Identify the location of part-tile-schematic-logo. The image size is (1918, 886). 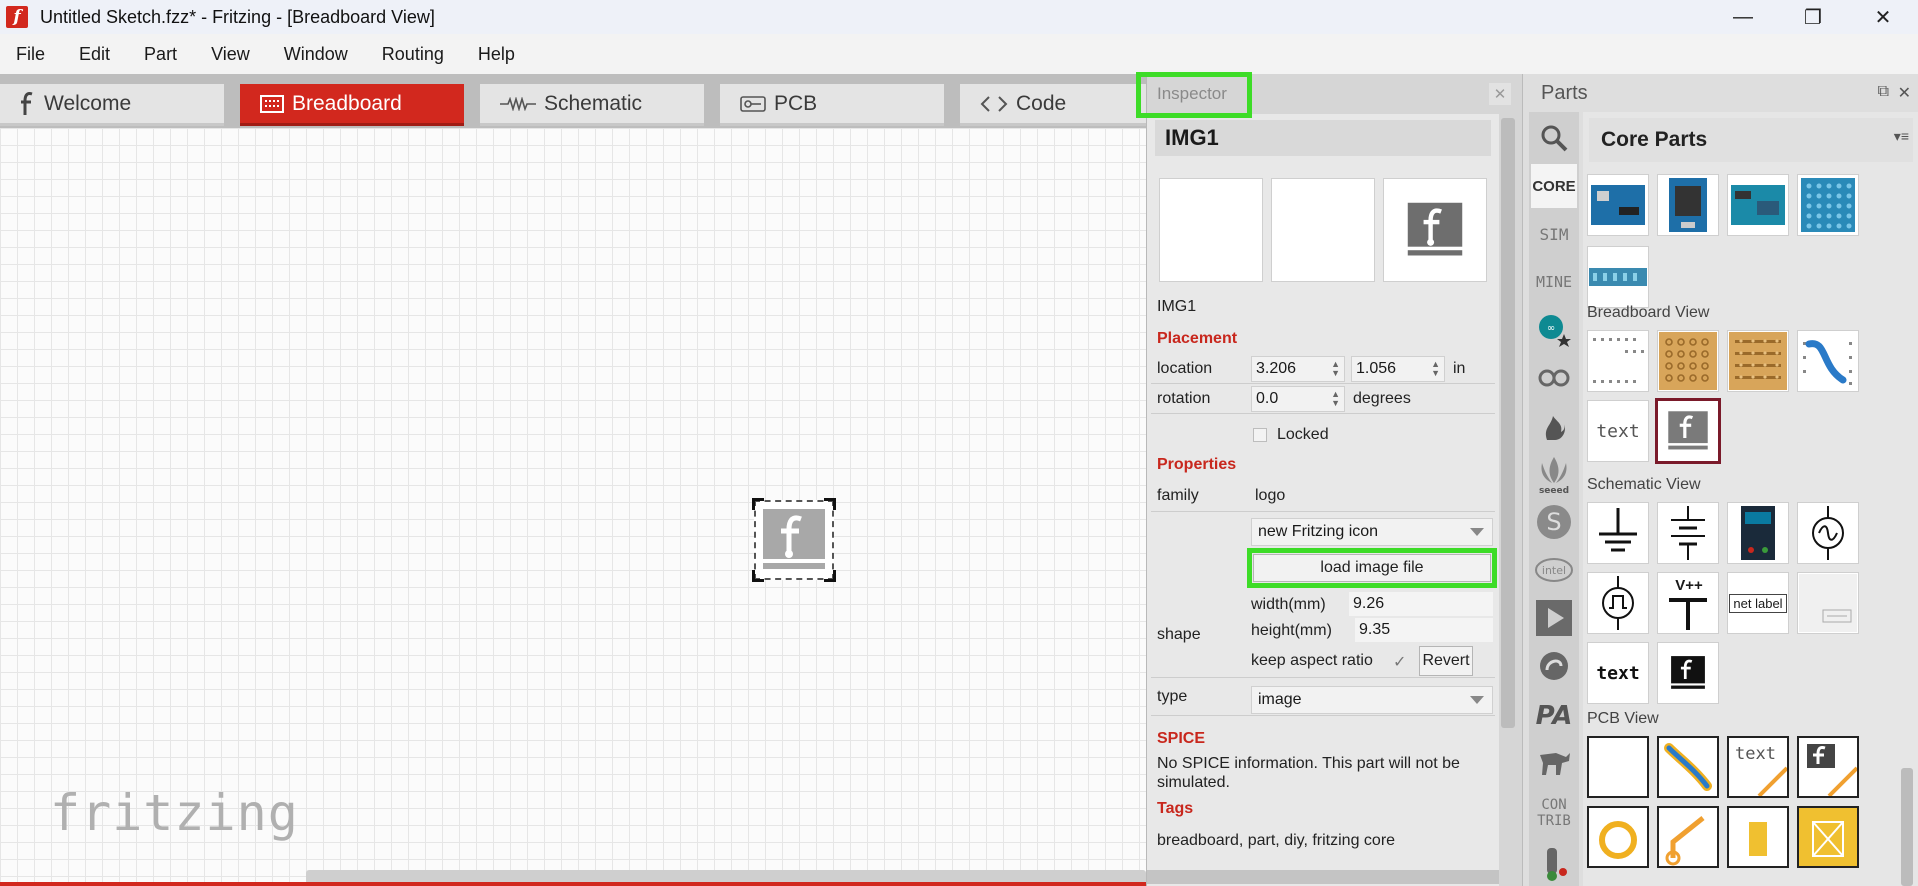
(1688, 673).